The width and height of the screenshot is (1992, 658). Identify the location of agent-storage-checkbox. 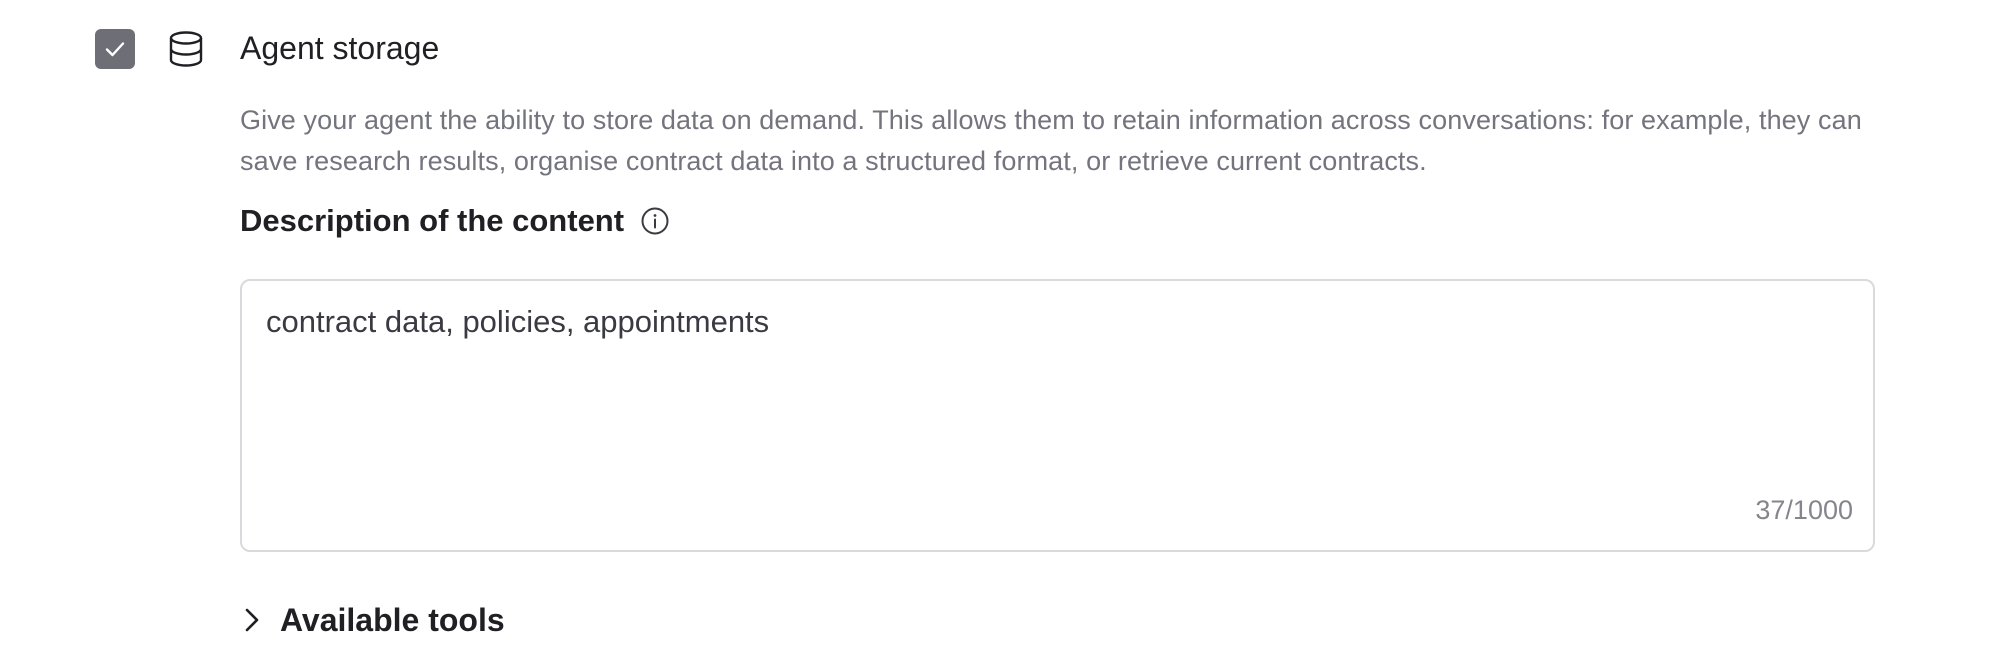
(115, 49).